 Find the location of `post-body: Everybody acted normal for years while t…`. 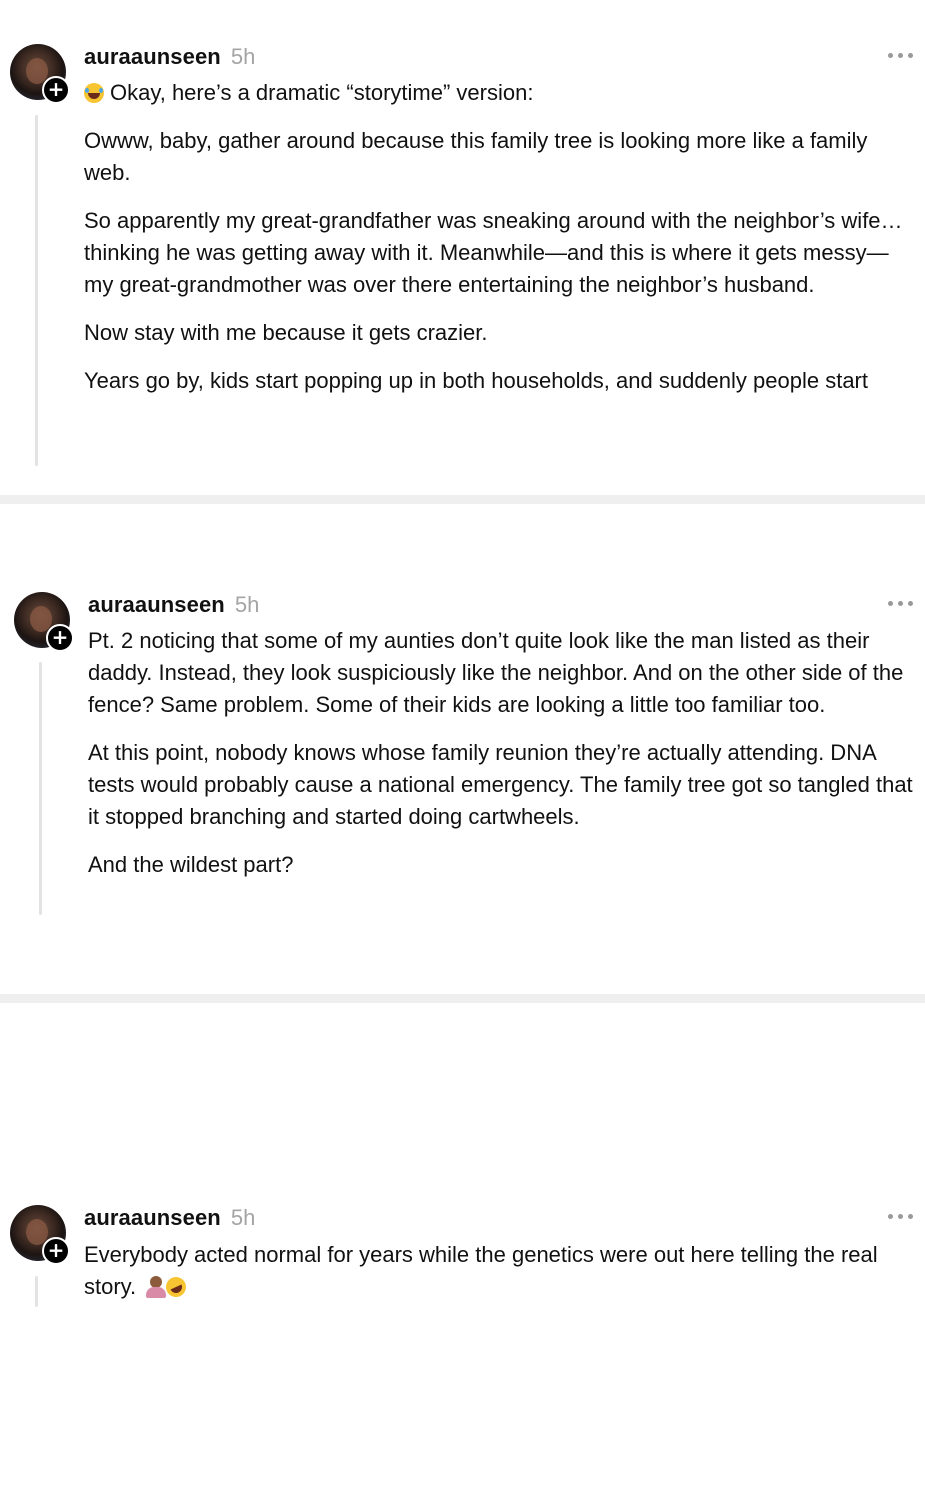

post-body: Everybody acted normal for years while t… is located at coordinates (499, 1279).